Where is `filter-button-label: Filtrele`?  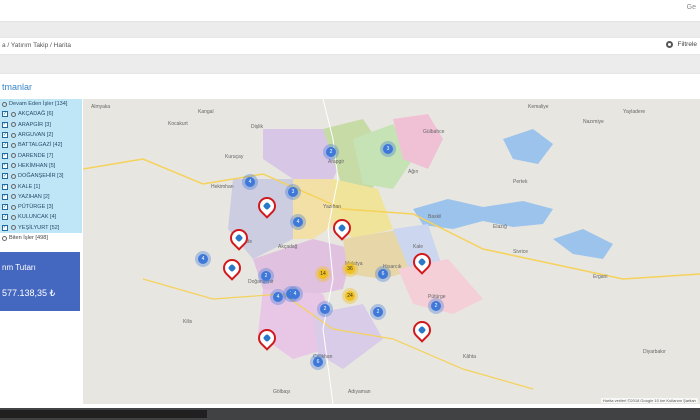 filter-button-label: Filtrele is located at coordinates (687, 44).